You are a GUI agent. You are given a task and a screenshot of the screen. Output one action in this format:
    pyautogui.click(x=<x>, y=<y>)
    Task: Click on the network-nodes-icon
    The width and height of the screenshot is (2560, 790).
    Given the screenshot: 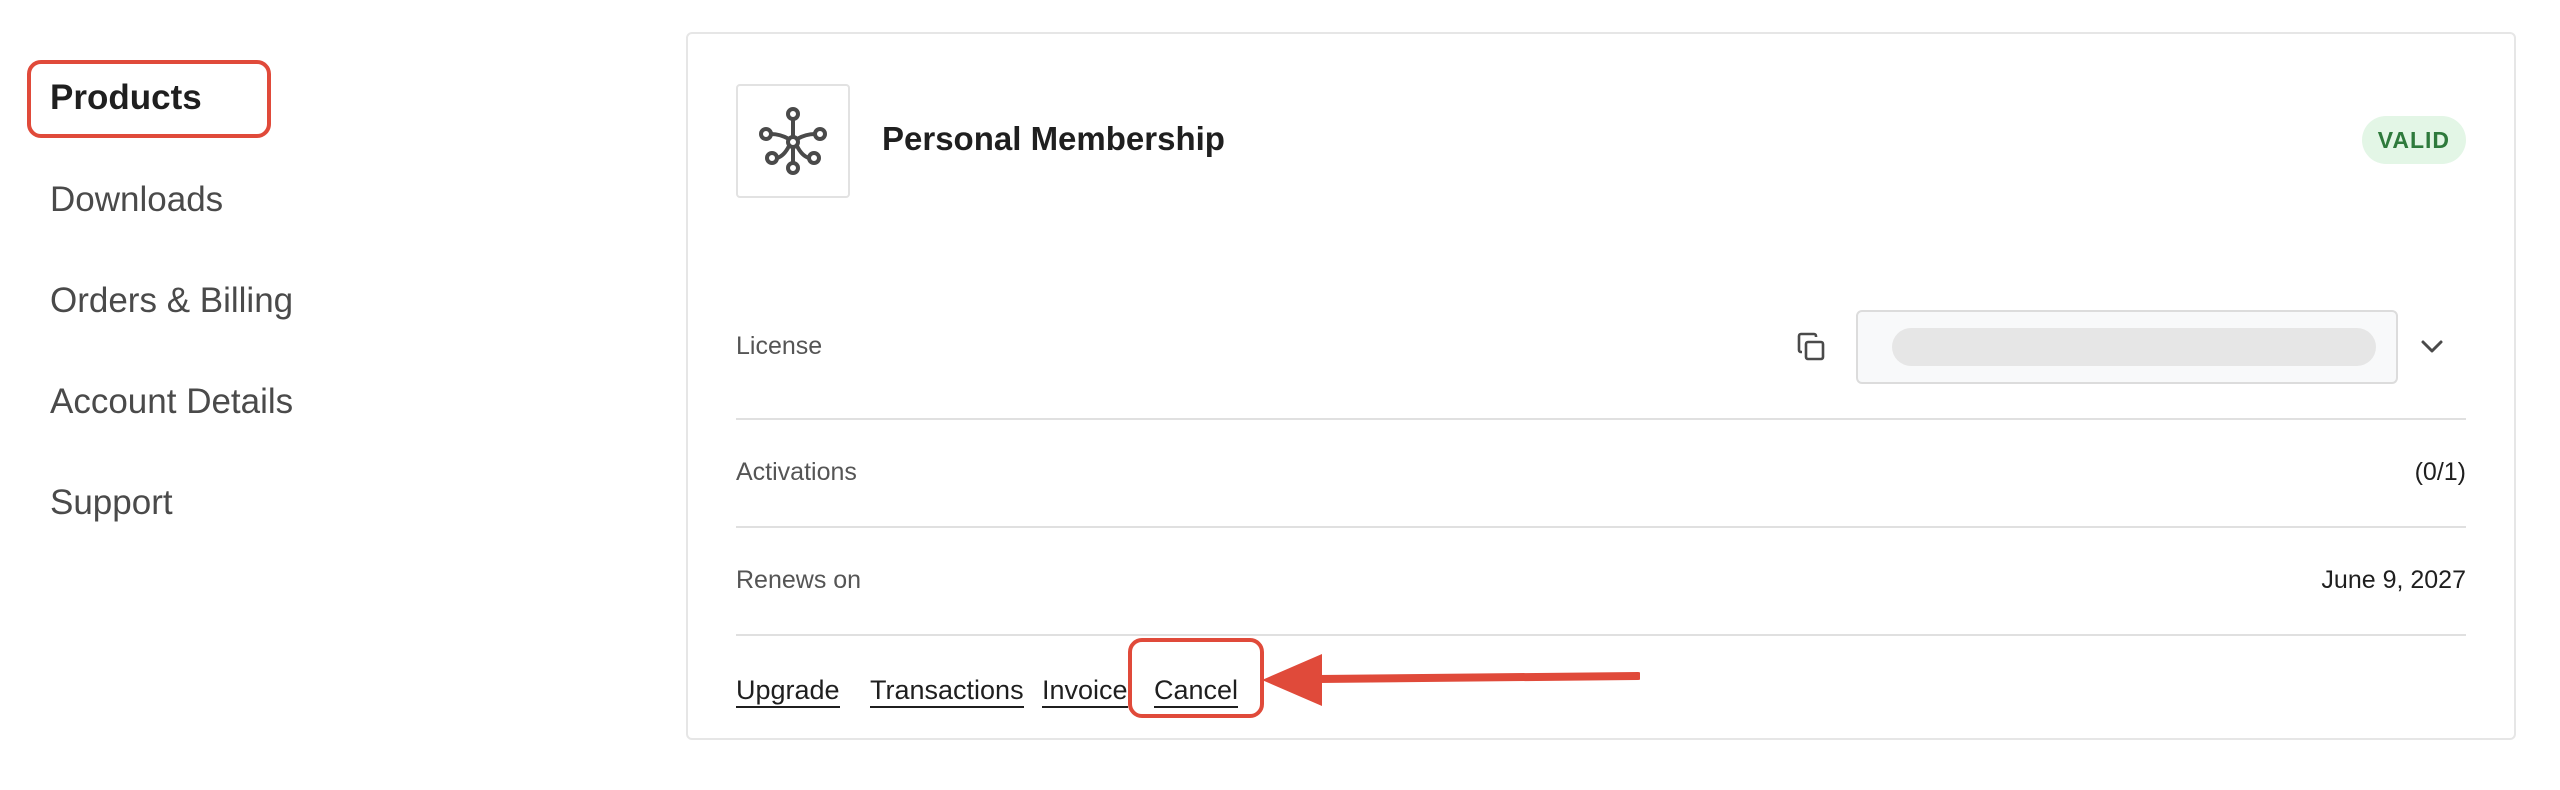 What is the action you would take?
    pyautogui.click(x=793, y=141)
    